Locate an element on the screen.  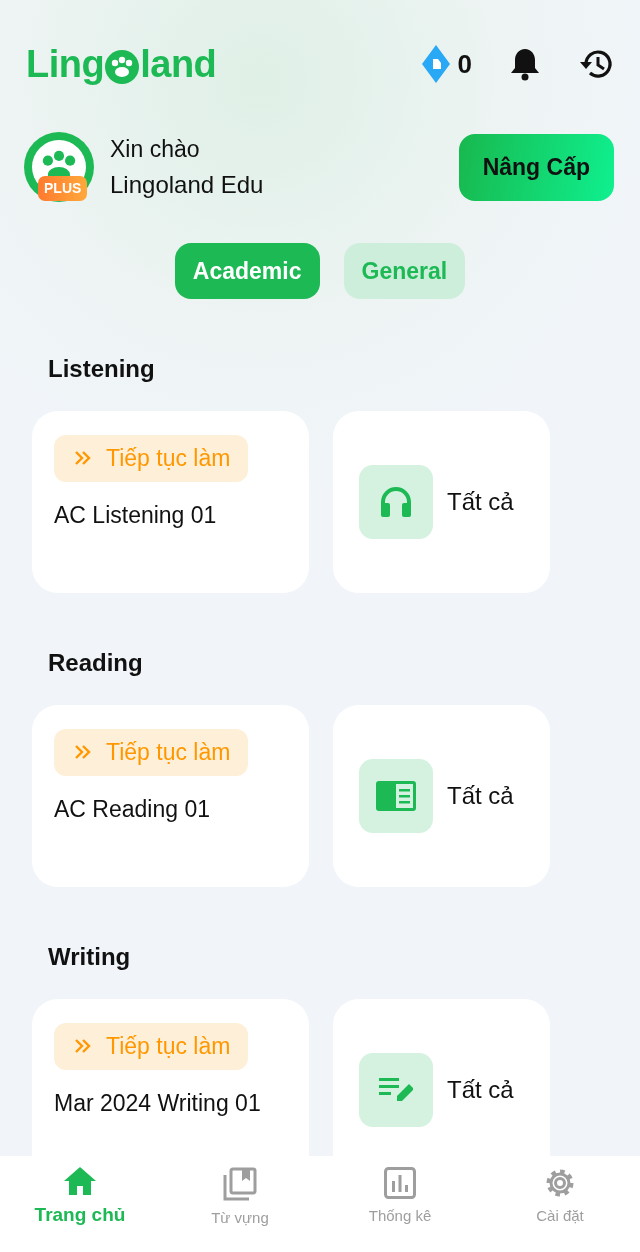
test-card: Tiếp tục làm Mar 2024 Writing 01 is located at coordinates (170, 1077).